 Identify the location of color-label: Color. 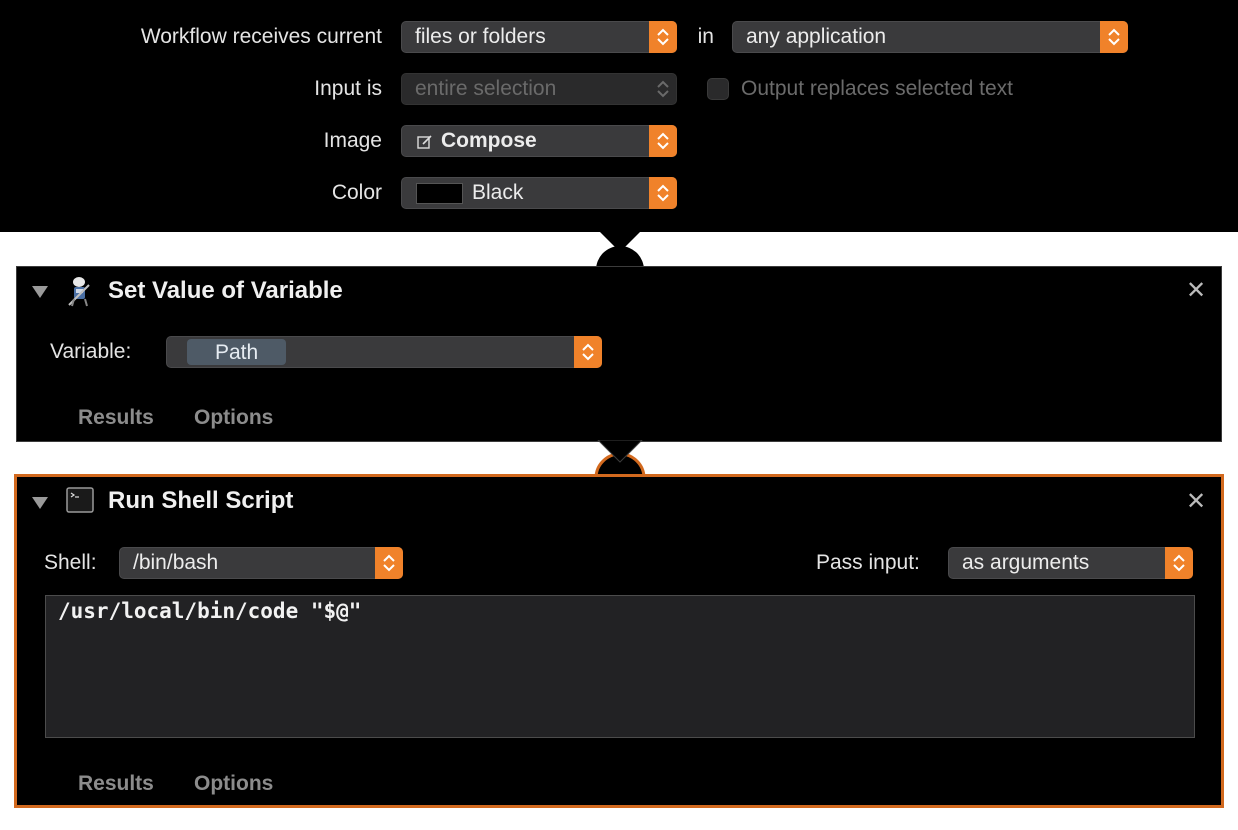
(356, 192).